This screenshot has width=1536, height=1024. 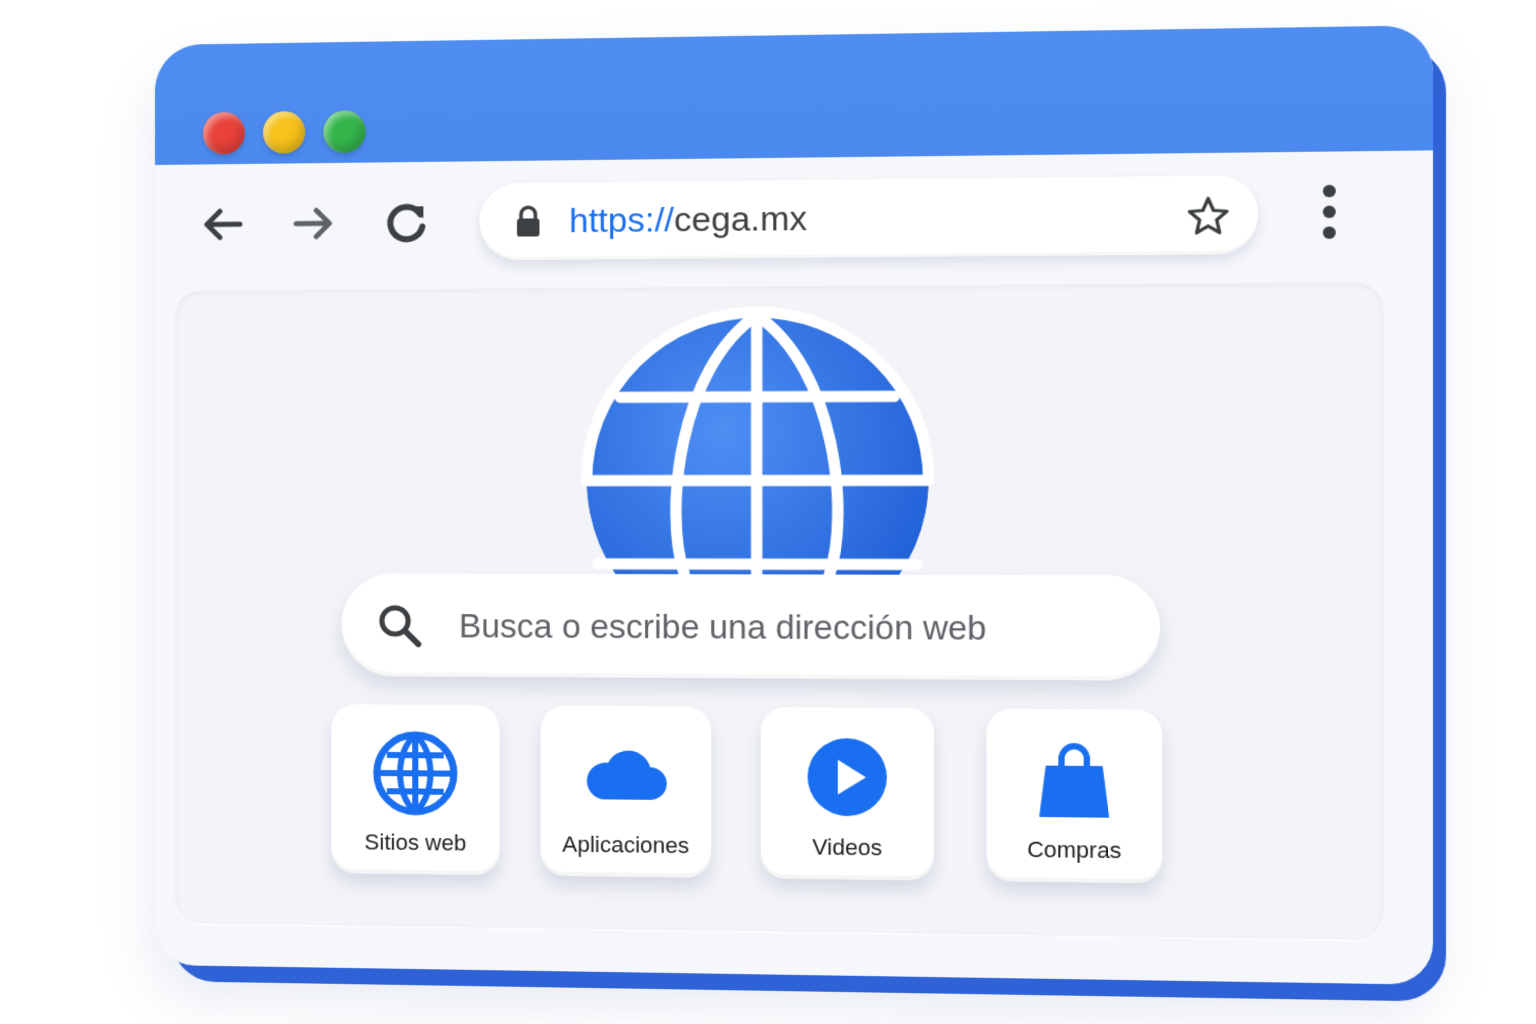 I want to click on url-text: https://cega.mx, so click(x=688, y=219).